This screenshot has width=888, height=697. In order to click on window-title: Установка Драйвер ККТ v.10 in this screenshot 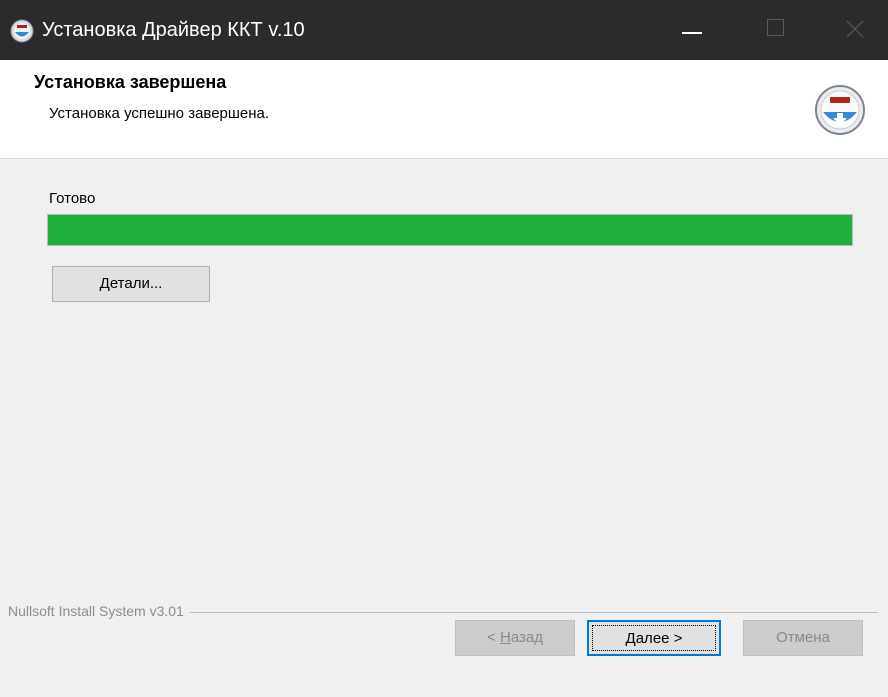, I will do `click(173, 30)`.